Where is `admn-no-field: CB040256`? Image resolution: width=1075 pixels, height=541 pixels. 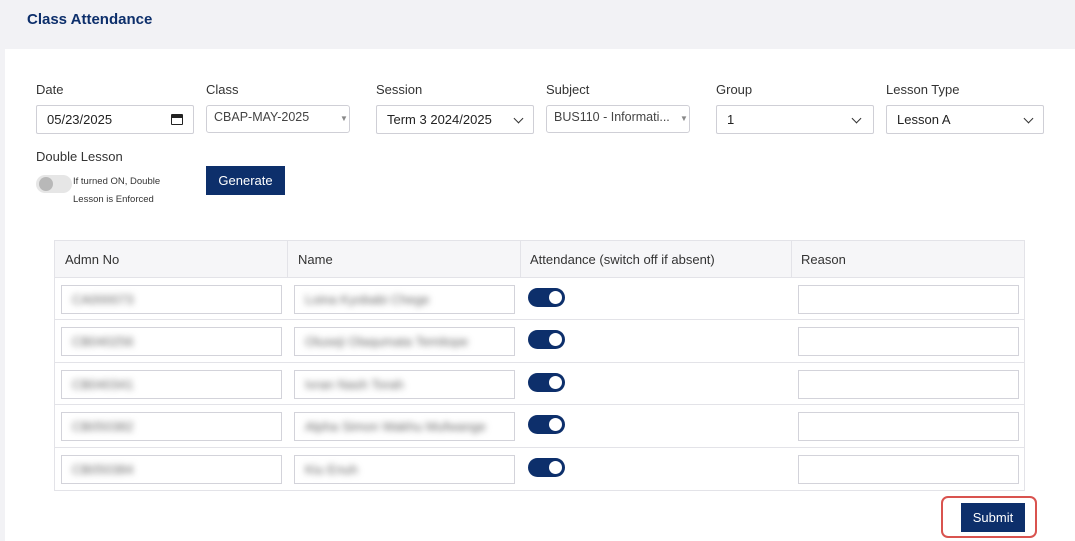
admn-no-field: CB040256 is located at coordinates (171, 342).